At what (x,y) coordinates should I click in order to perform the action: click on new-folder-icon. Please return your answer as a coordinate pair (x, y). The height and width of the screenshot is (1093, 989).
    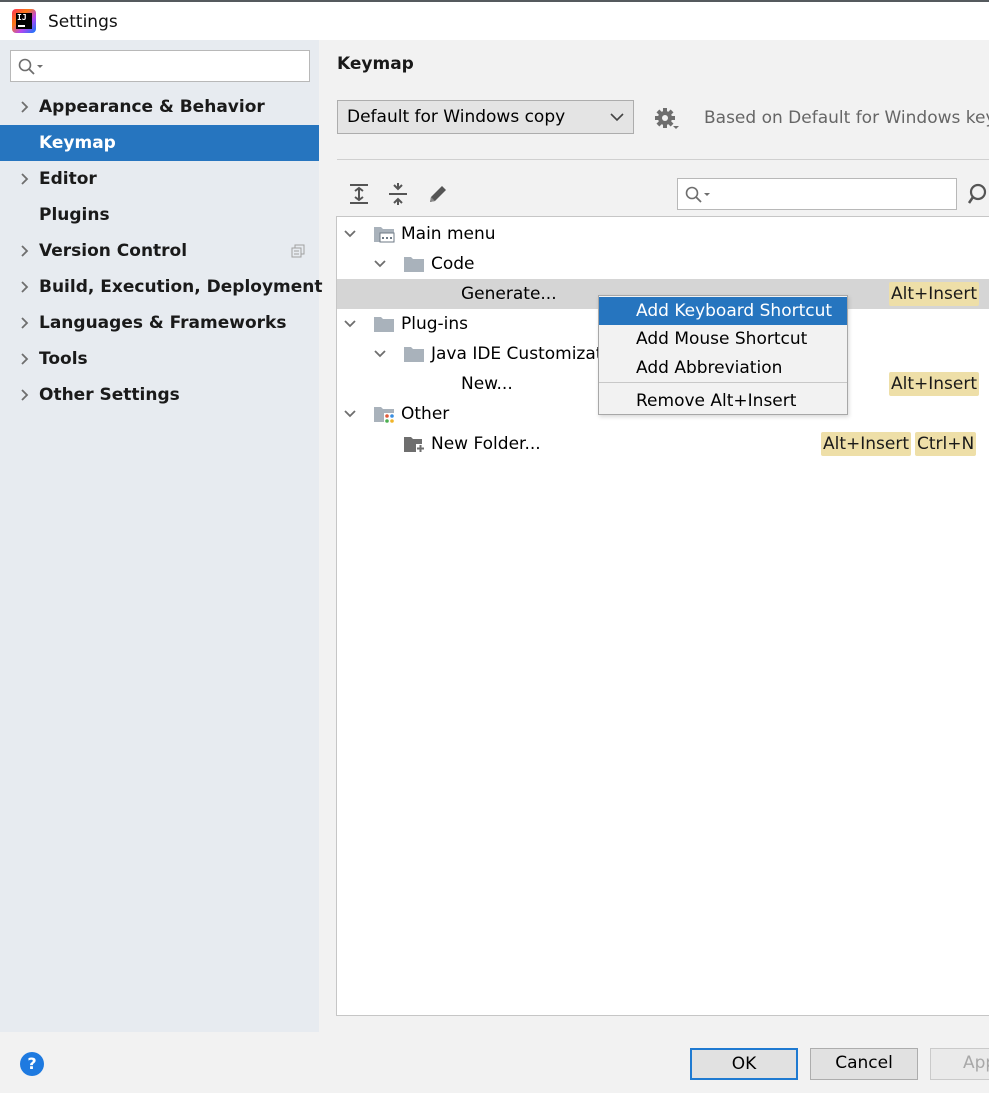
    Looking at the image, I should click on (414, 445).